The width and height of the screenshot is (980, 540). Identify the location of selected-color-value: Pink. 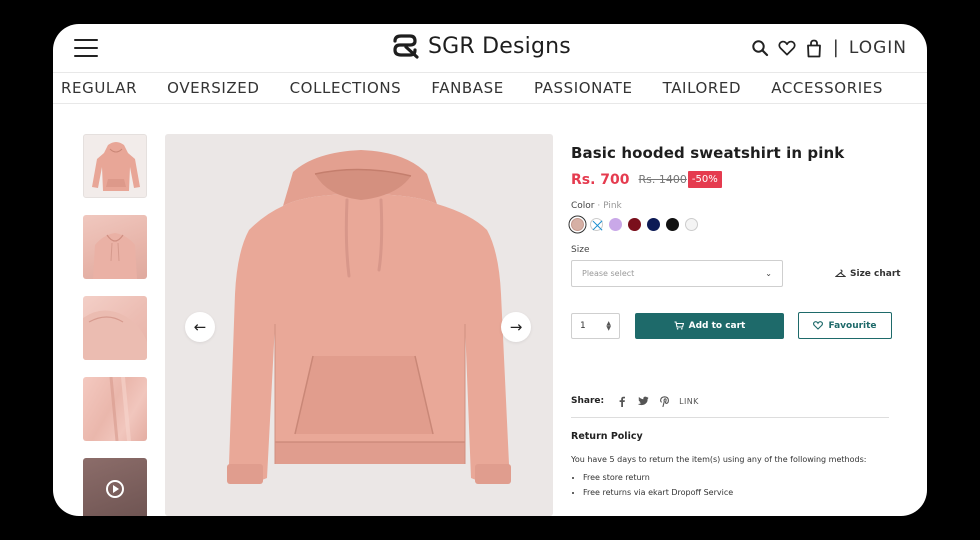
(612, 206).